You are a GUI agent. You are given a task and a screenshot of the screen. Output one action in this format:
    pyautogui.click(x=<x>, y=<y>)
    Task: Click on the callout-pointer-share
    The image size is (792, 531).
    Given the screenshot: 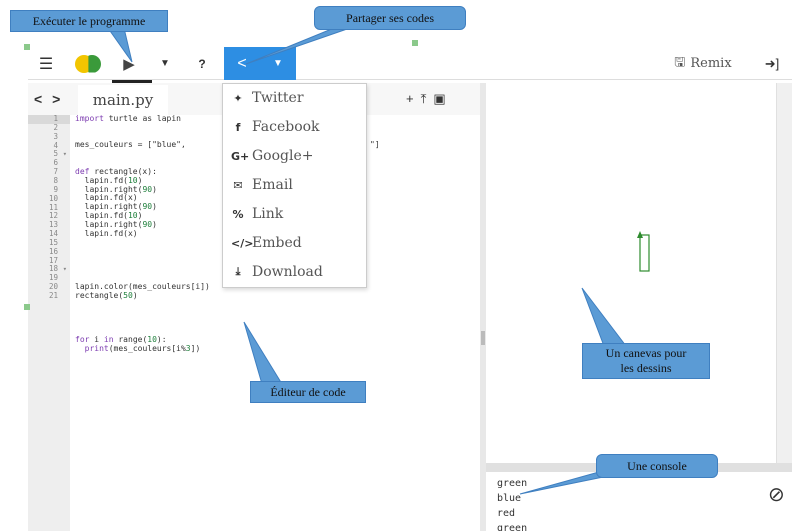 What is the action you would take?
    pyautogui.click(x=298, y=46)
    